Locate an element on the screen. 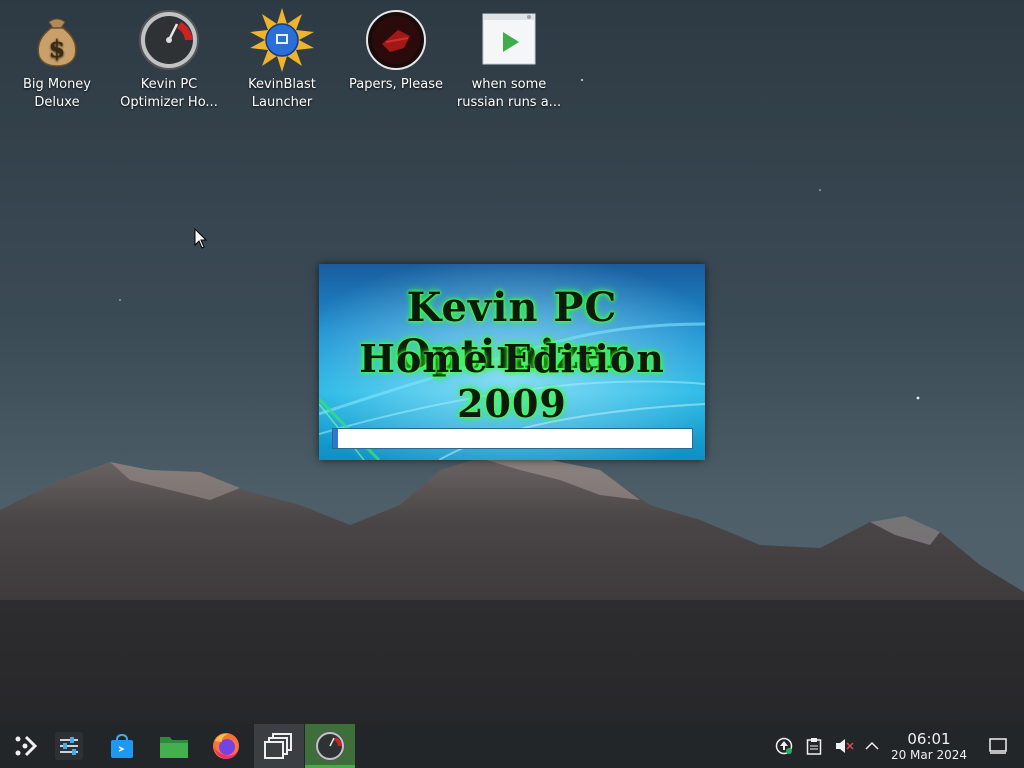 Image resolution: width=1024 pixels, height=768 pixels. desktop-icon-label: Papers, Please is located at coordinates (396, 84).